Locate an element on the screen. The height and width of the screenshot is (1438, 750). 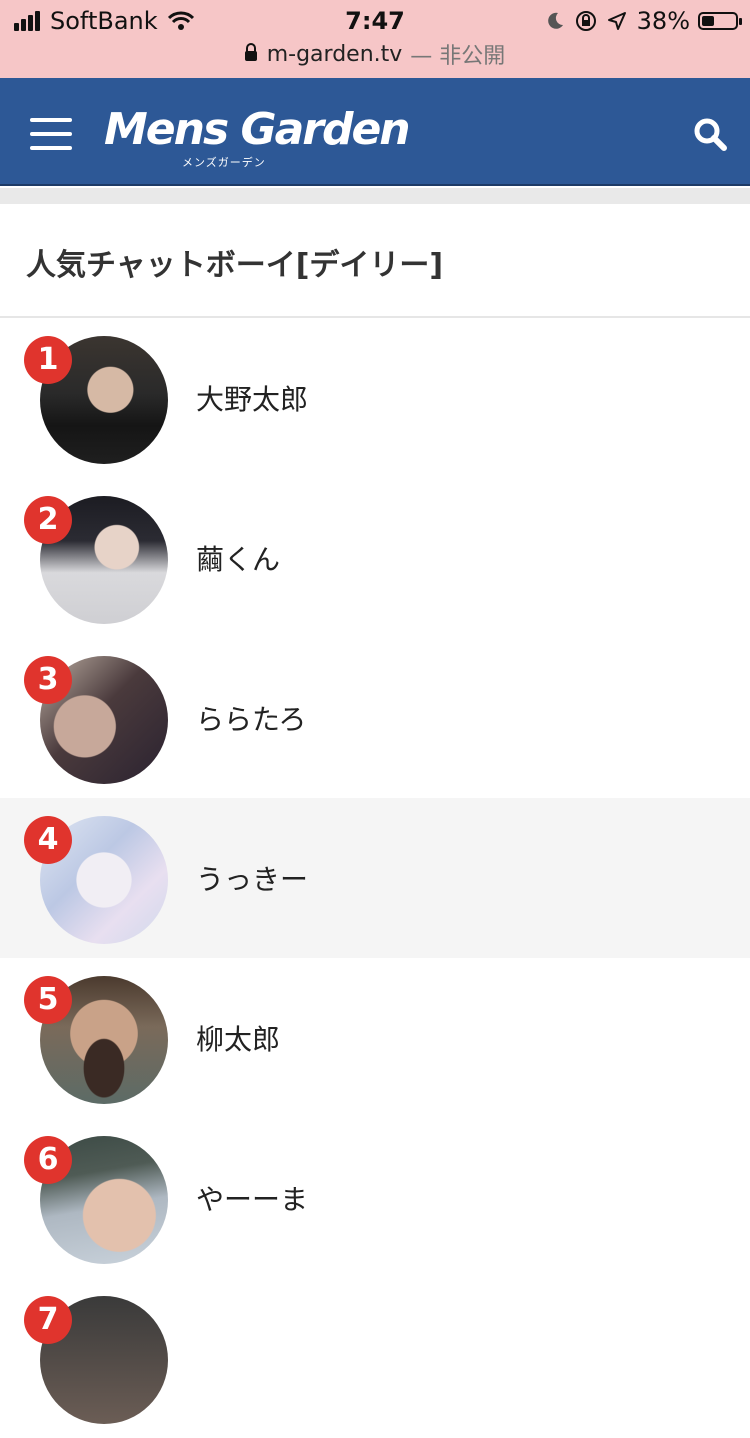
separator-band is located at coordinates (375, 196).